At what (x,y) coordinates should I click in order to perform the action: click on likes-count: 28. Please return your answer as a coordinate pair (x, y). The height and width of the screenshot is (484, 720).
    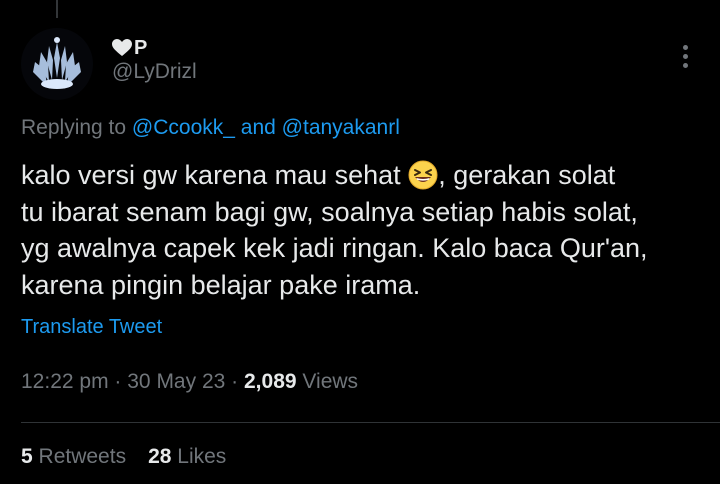
    Looking at the image, I should click on (160, 456).